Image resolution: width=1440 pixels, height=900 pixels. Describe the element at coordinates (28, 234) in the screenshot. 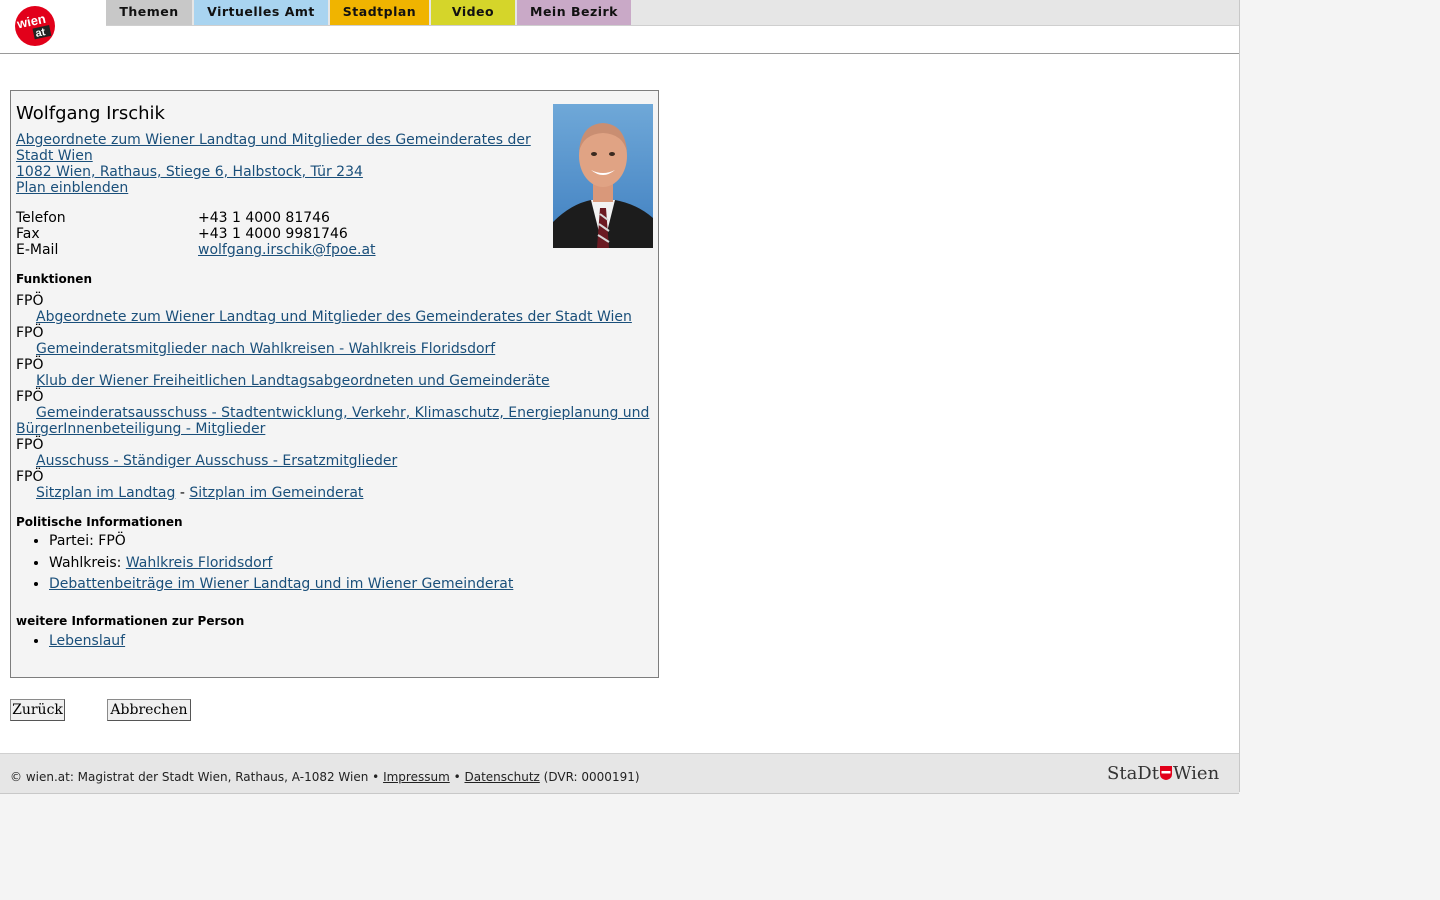

I see `contact-label-fax: Fax` at that location.